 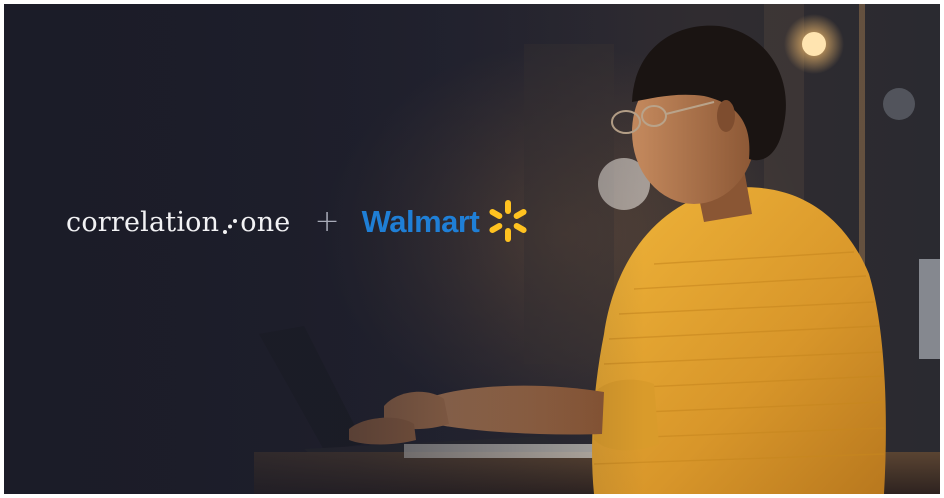 I want to click on correlation-one-logo-part2: one, so click(x=265, y=222).